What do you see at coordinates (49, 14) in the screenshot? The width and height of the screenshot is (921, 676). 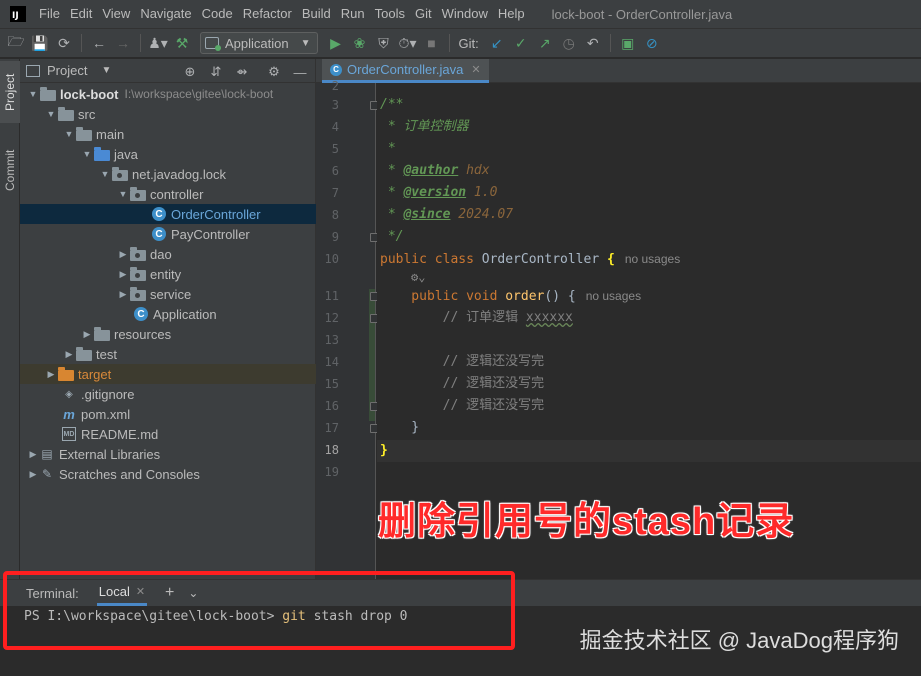 I see `menu-file: File` at bounding box center [49, 14].